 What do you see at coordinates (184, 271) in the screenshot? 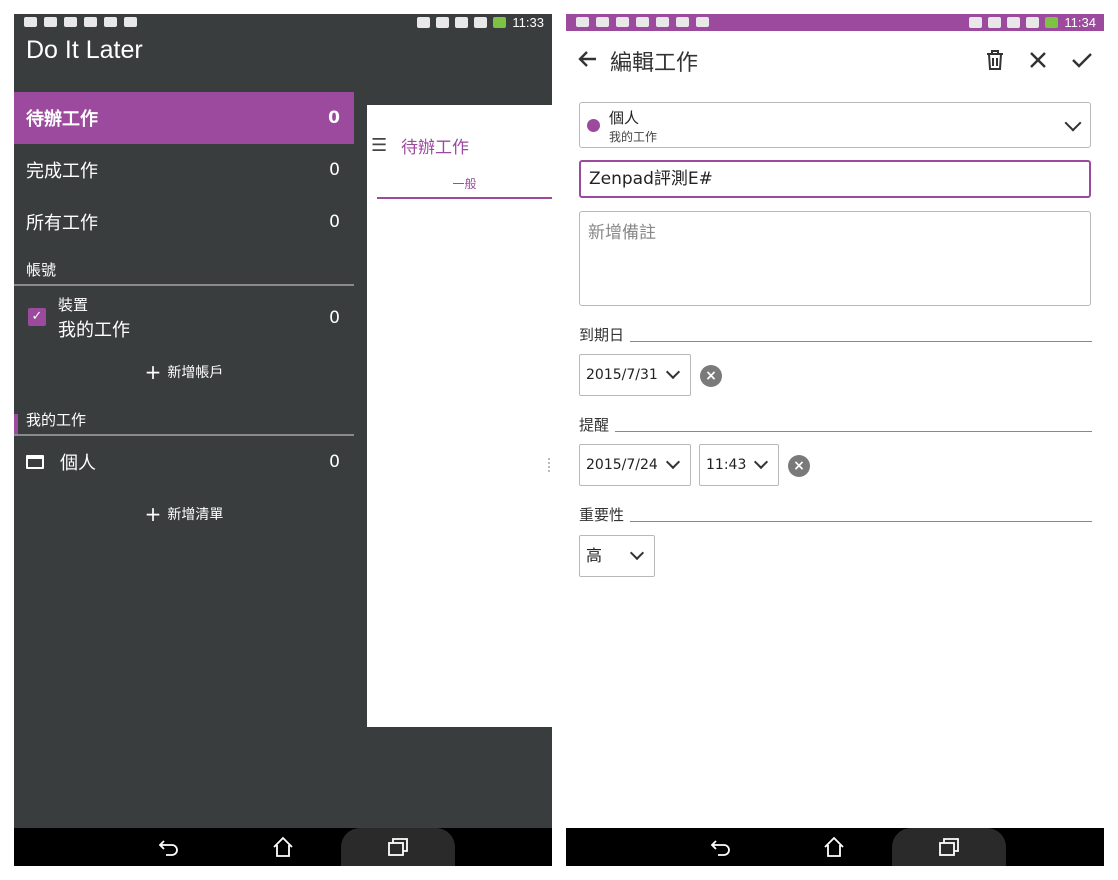
I see `accounts-section-header: 帳號` at bounding box center [184, 271].